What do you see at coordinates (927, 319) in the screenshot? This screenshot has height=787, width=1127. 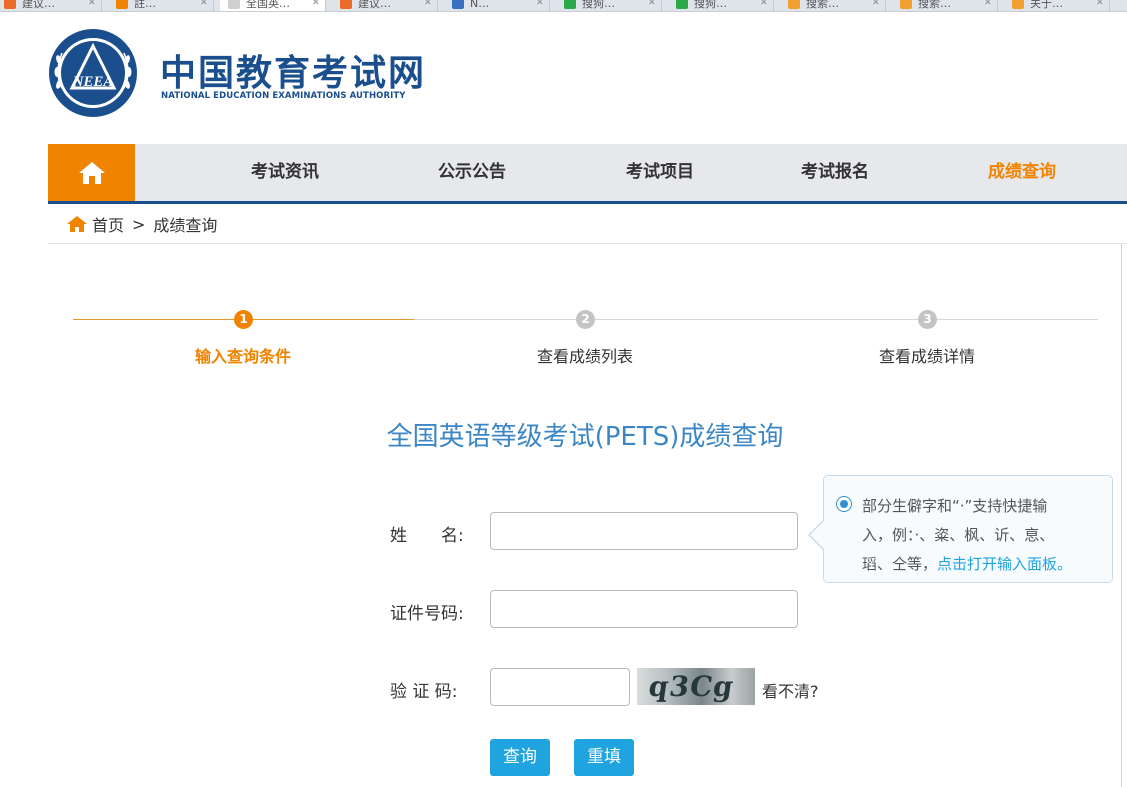 I see `step-3-badge: 3` at bounding box center [927, 319].